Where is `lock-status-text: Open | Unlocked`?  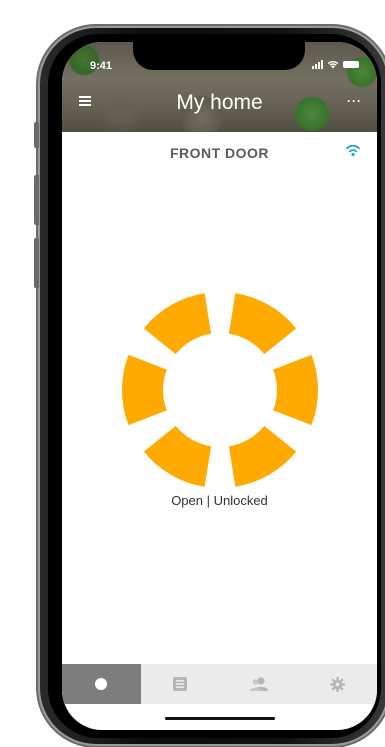
lock-status-text: Open | Unlocked is located at coordinates (219, 500).